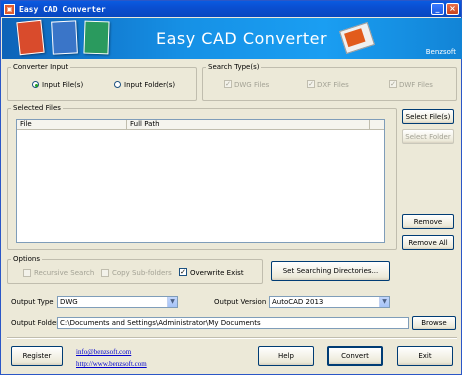  Describe the element at coordinates (333, 85) in the screenshot. I see `dxf-files-label: DXF Files` at that location.